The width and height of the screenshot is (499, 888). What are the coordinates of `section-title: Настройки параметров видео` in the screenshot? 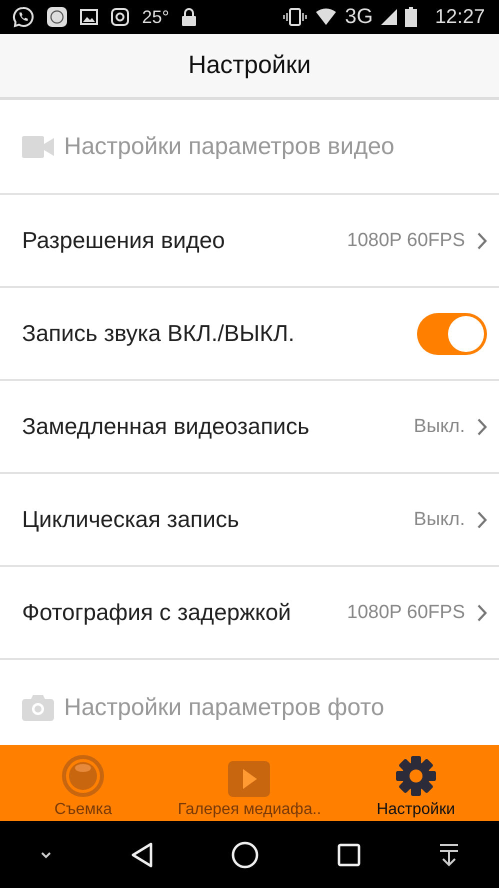 It's located at (229, 146).